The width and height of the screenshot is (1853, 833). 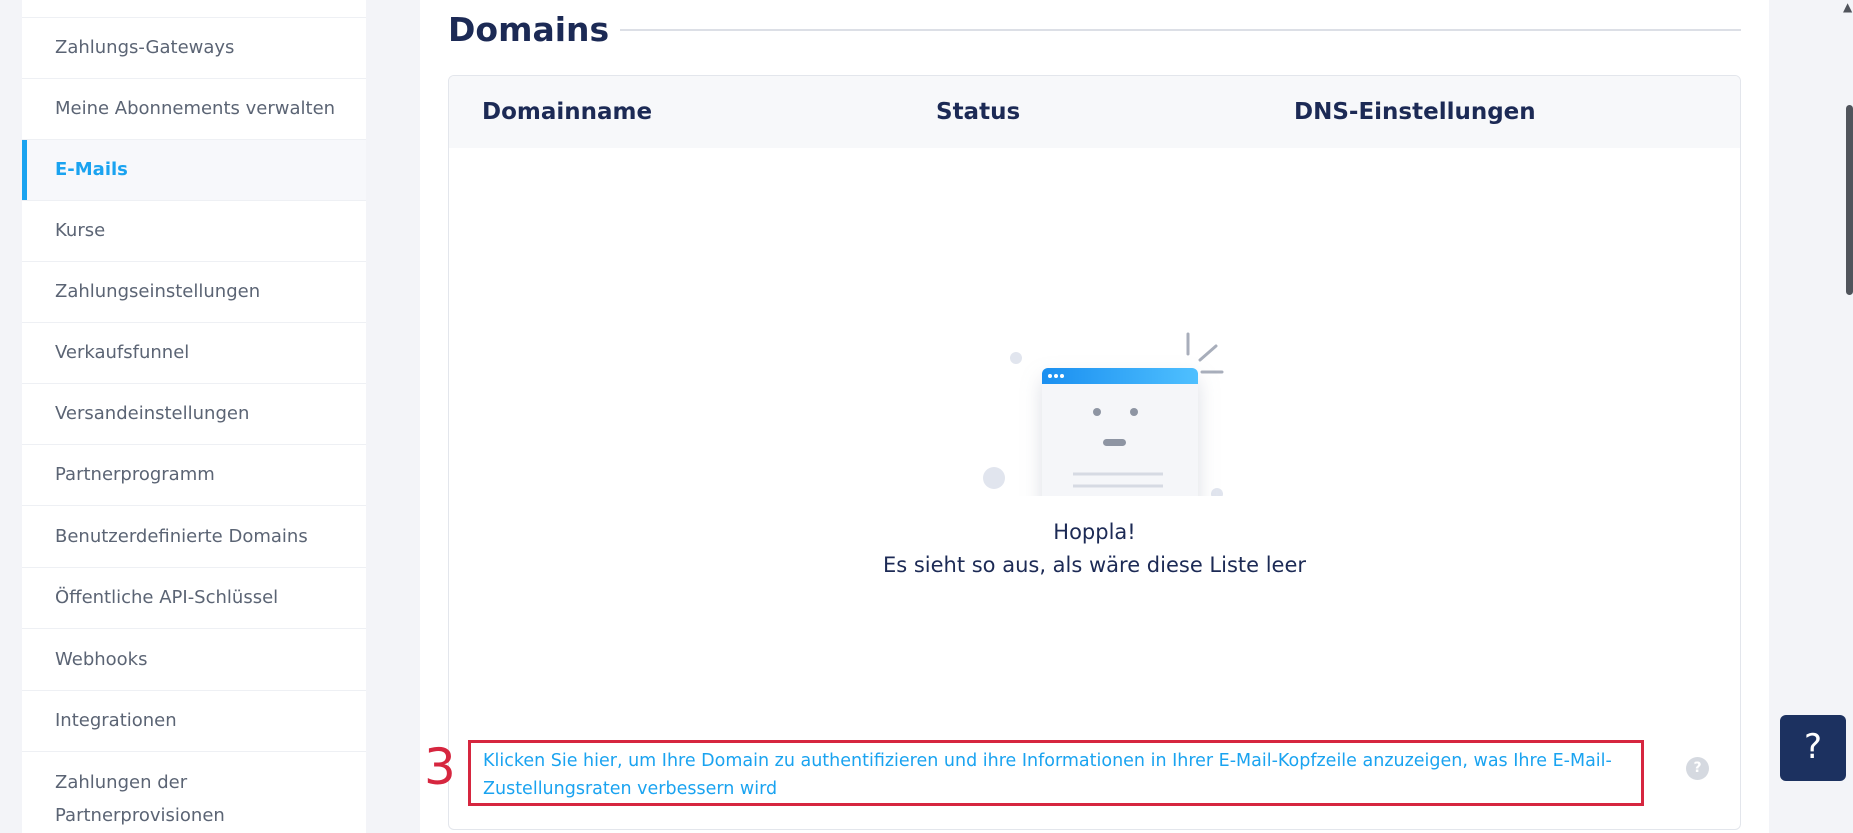 What do you see at coordinates (181, 536) in the screenshot?
I see `sidebar-item-label: Benutzerdefinierte Domains` at bounding box center [181, 536].